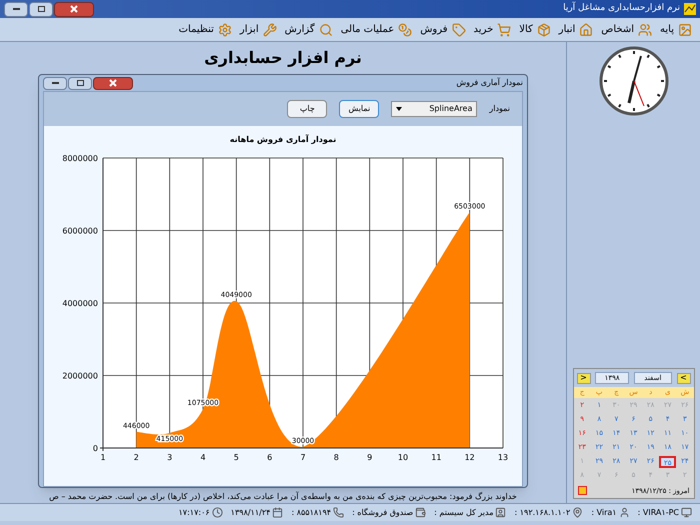 The image size is (700, 525). Describe the element at coordinates (604, 512) in the screenshot. I see `status-text: Vira۱ :` at that location.